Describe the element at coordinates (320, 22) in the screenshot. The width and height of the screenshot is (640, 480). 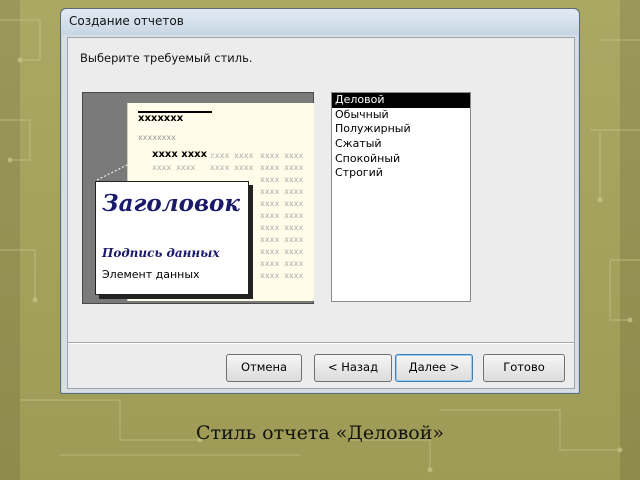
I see `title-bar: Создание отчетов` at that location.